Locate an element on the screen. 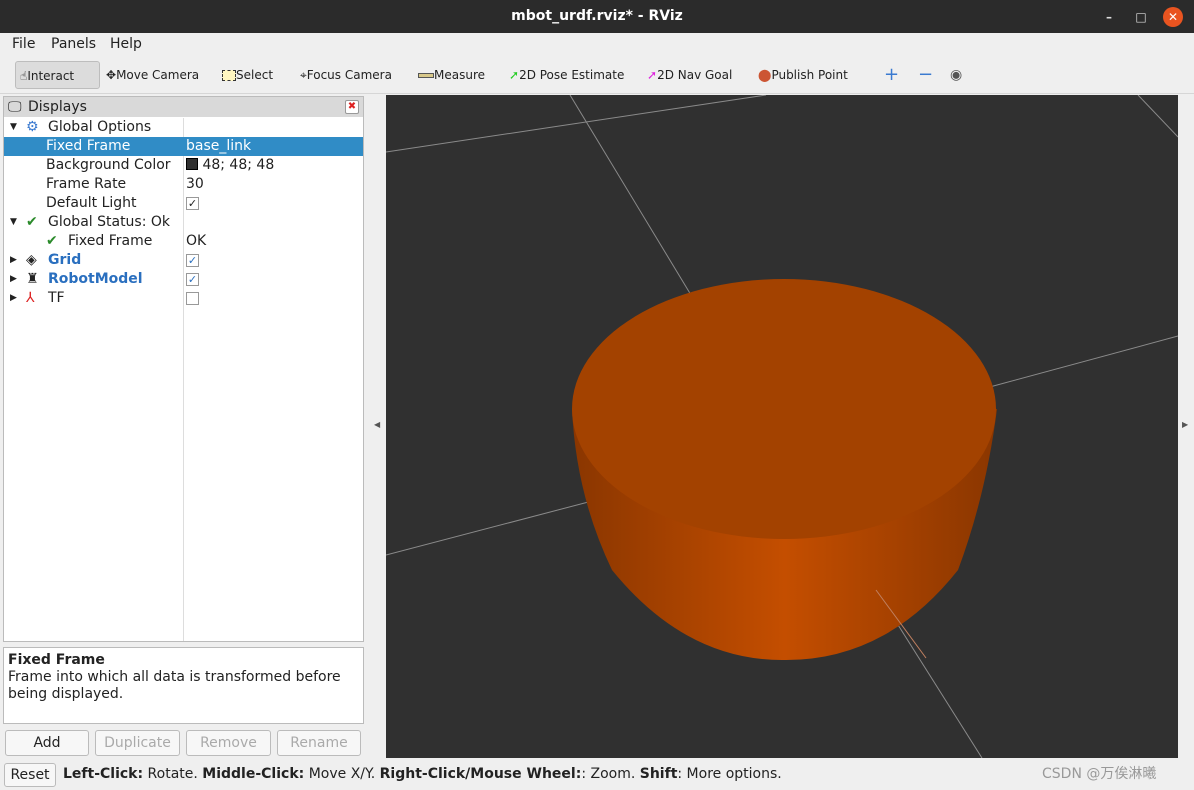  label: Interact is located at coordinates (51, 76).